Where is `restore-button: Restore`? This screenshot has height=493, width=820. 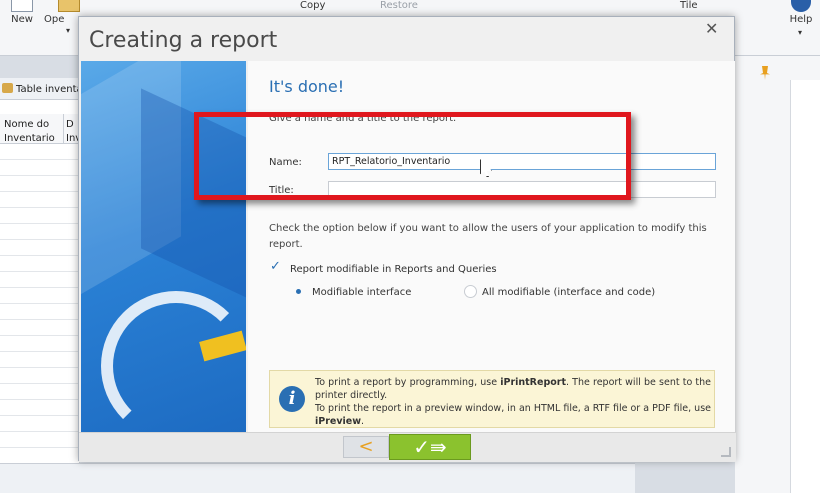 restore-button: Restore is located at coordinates (399, 5).